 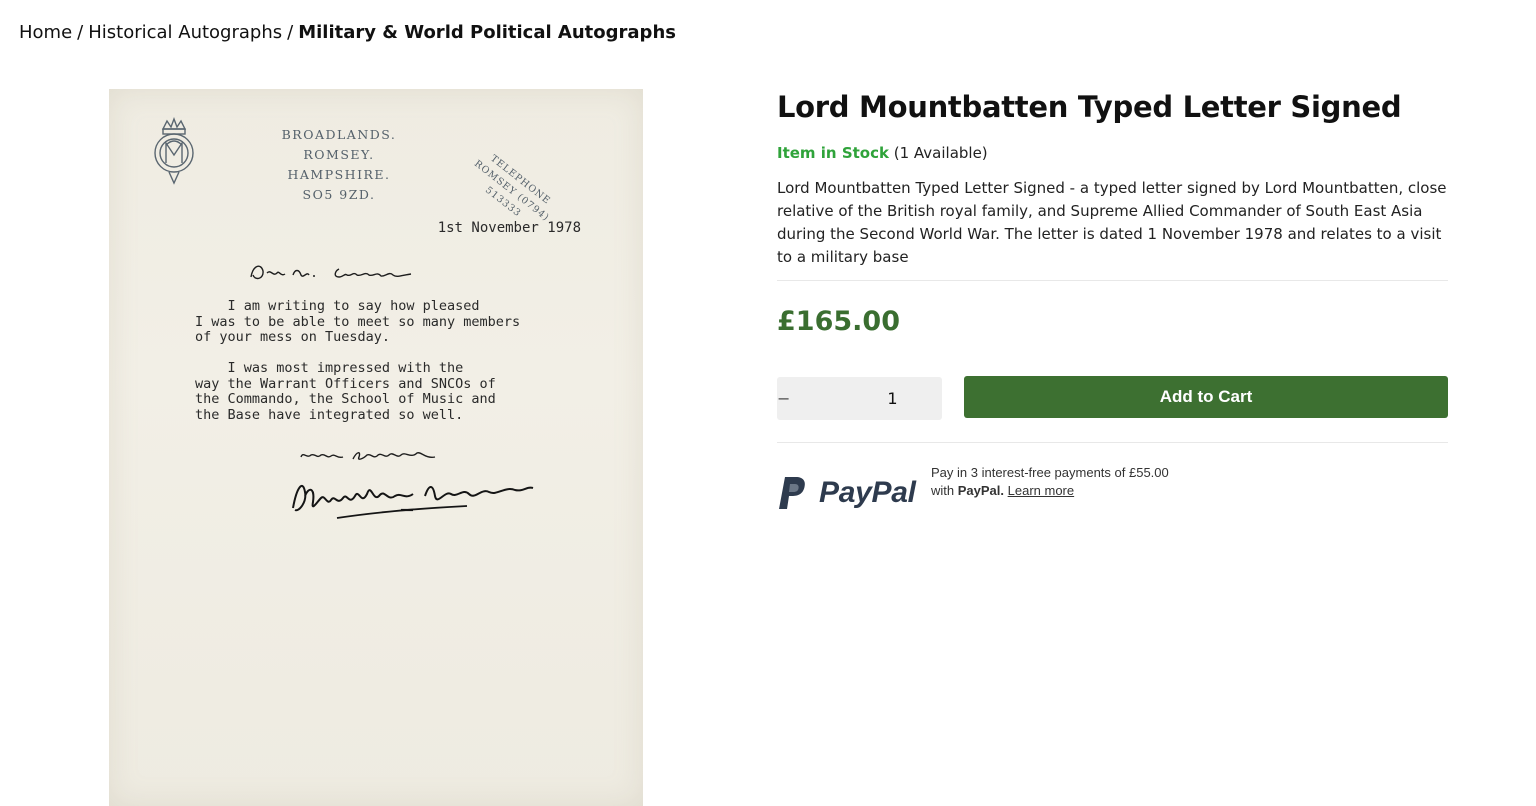 What do you see at coordinates (981, 490) in the screenshot?
I see `paypal-brand: PayPal.` at bounding box center [981, 490].